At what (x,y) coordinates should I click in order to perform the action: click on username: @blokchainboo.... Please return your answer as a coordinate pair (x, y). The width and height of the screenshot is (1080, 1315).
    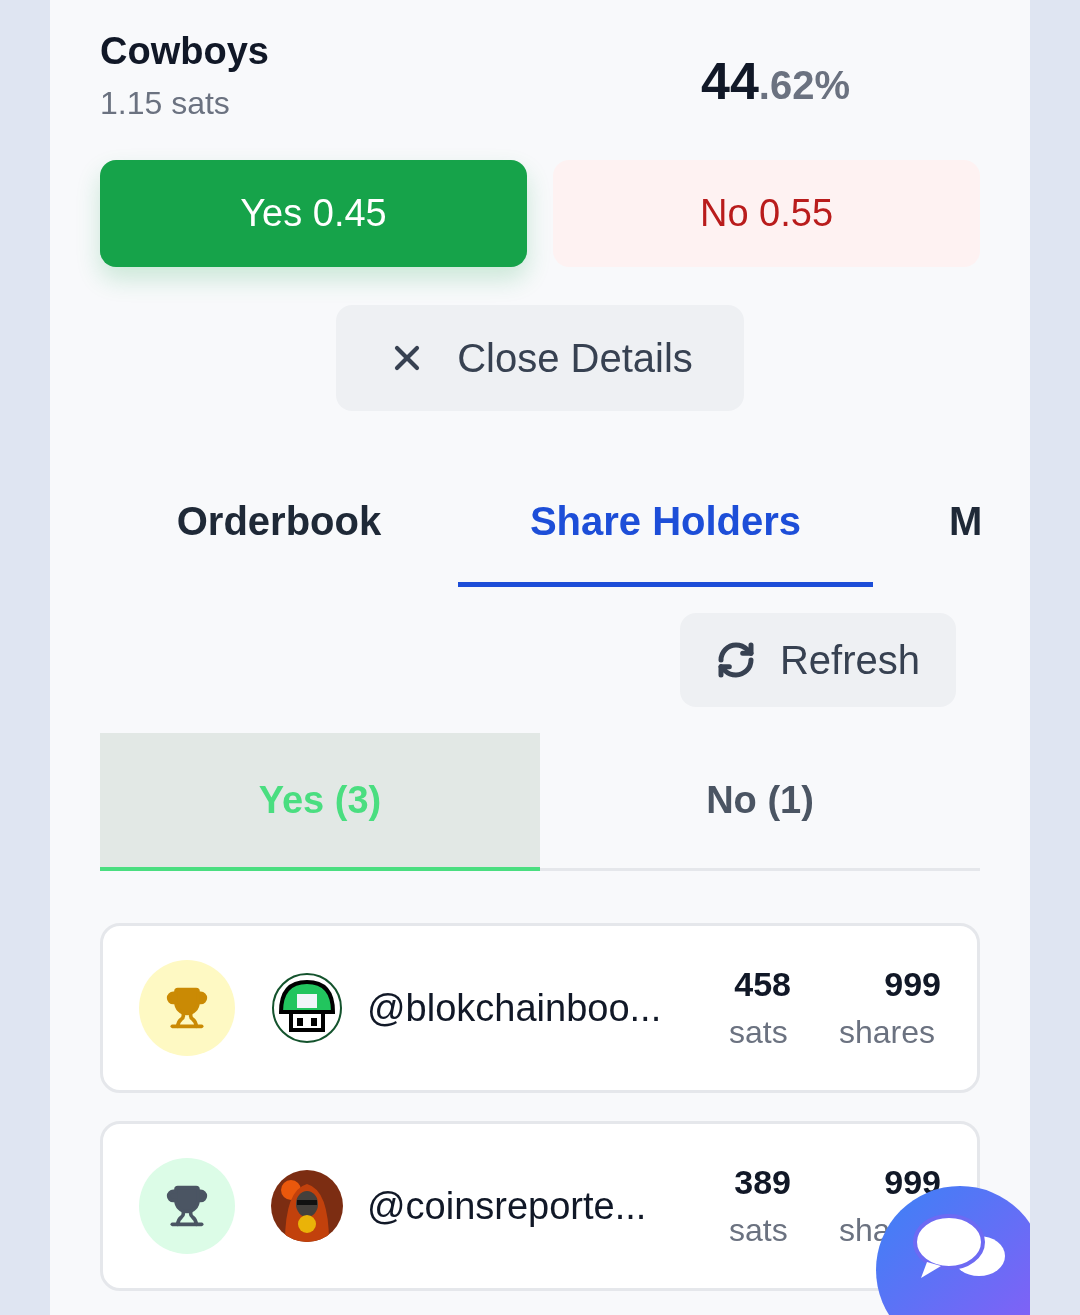
    Looking at the image, I should click on (515, 1008).